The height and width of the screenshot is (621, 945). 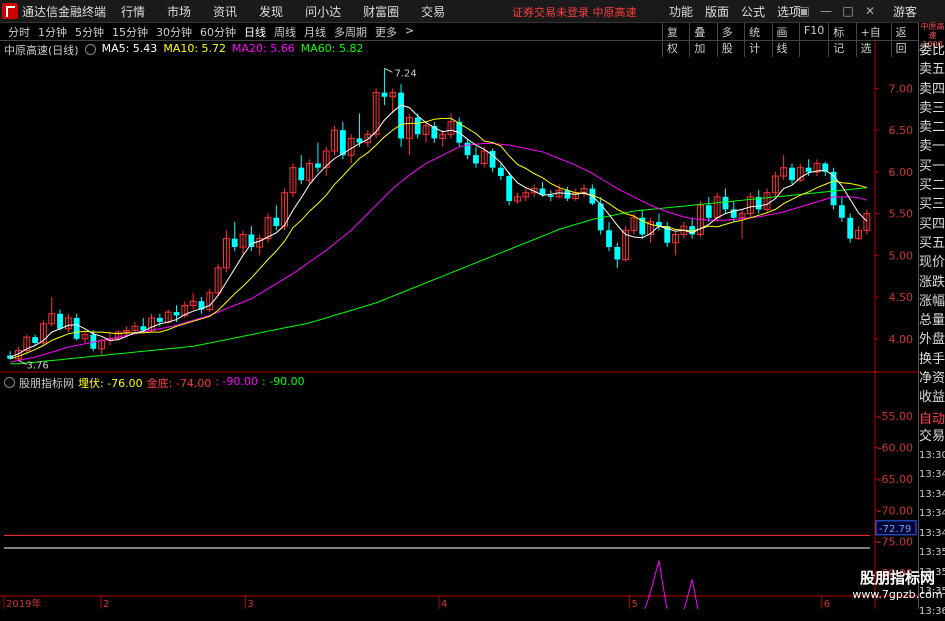 What do you see at coordinates (106, 604) in the screenshot?
I see `date-tick-label: 2` at bounding box center [106, 604].